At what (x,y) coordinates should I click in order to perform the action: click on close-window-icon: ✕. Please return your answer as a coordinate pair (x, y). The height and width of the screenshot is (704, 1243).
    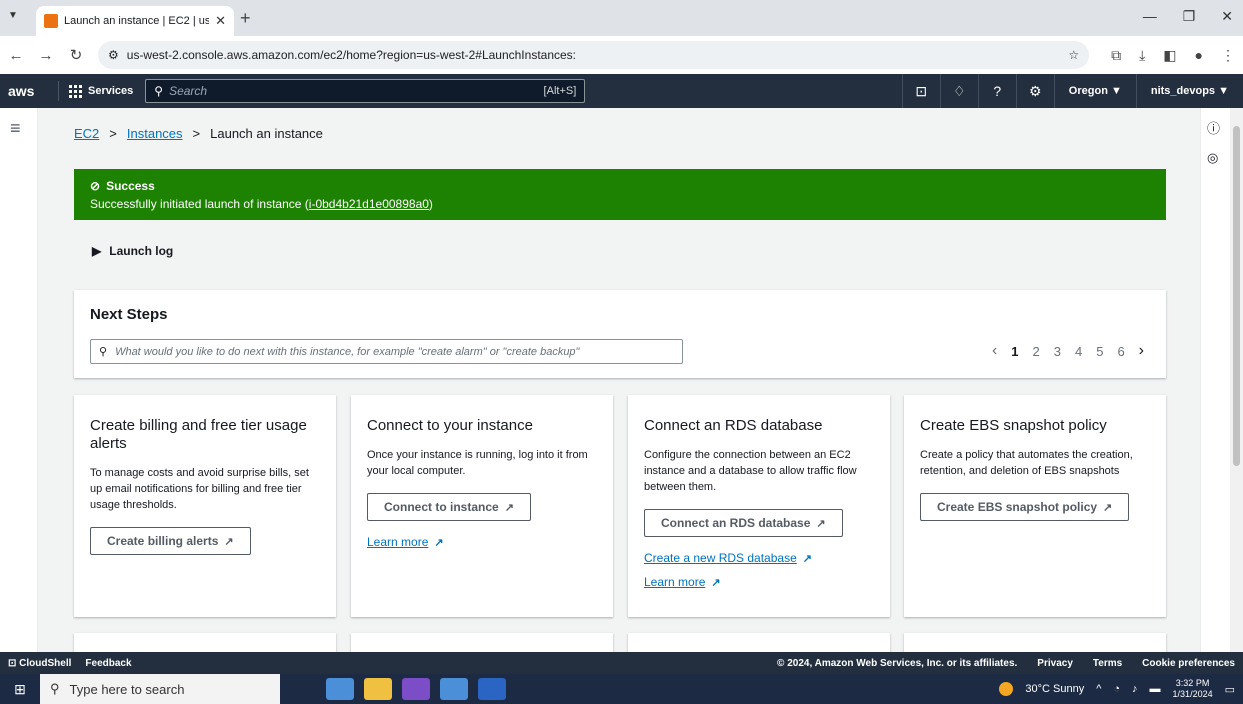
    Looking at the image, I should click on (1227, 16).